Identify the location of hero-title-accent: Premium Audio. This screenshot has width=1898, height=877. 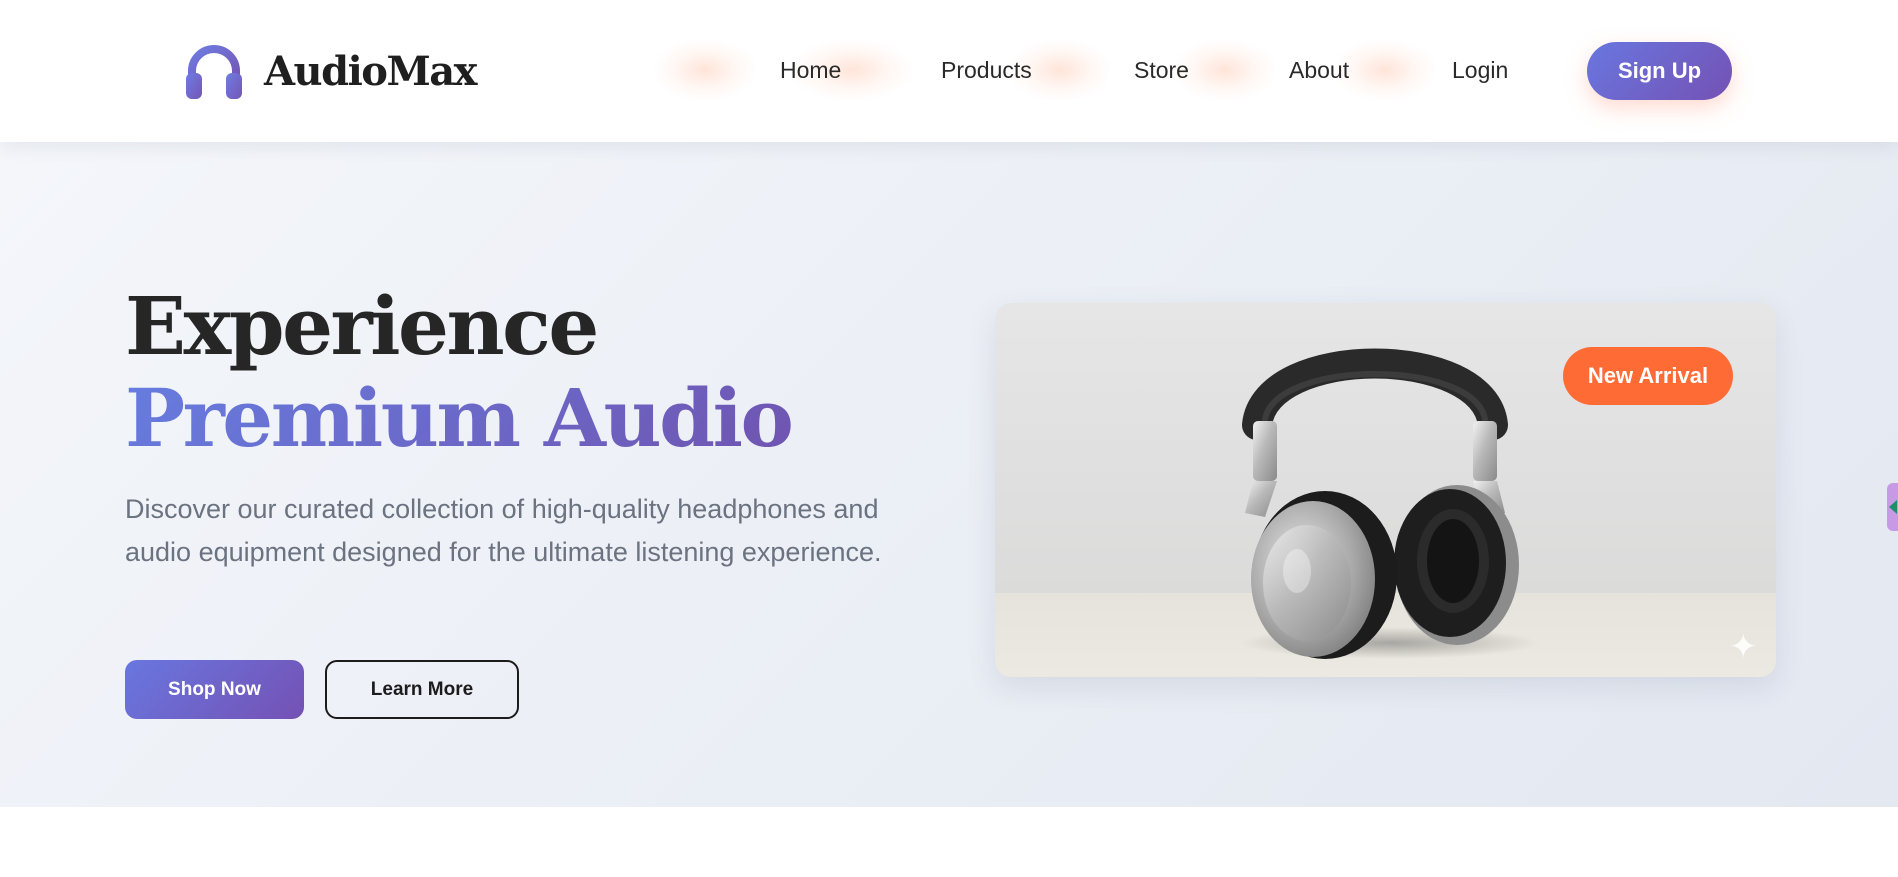
(459, 418).